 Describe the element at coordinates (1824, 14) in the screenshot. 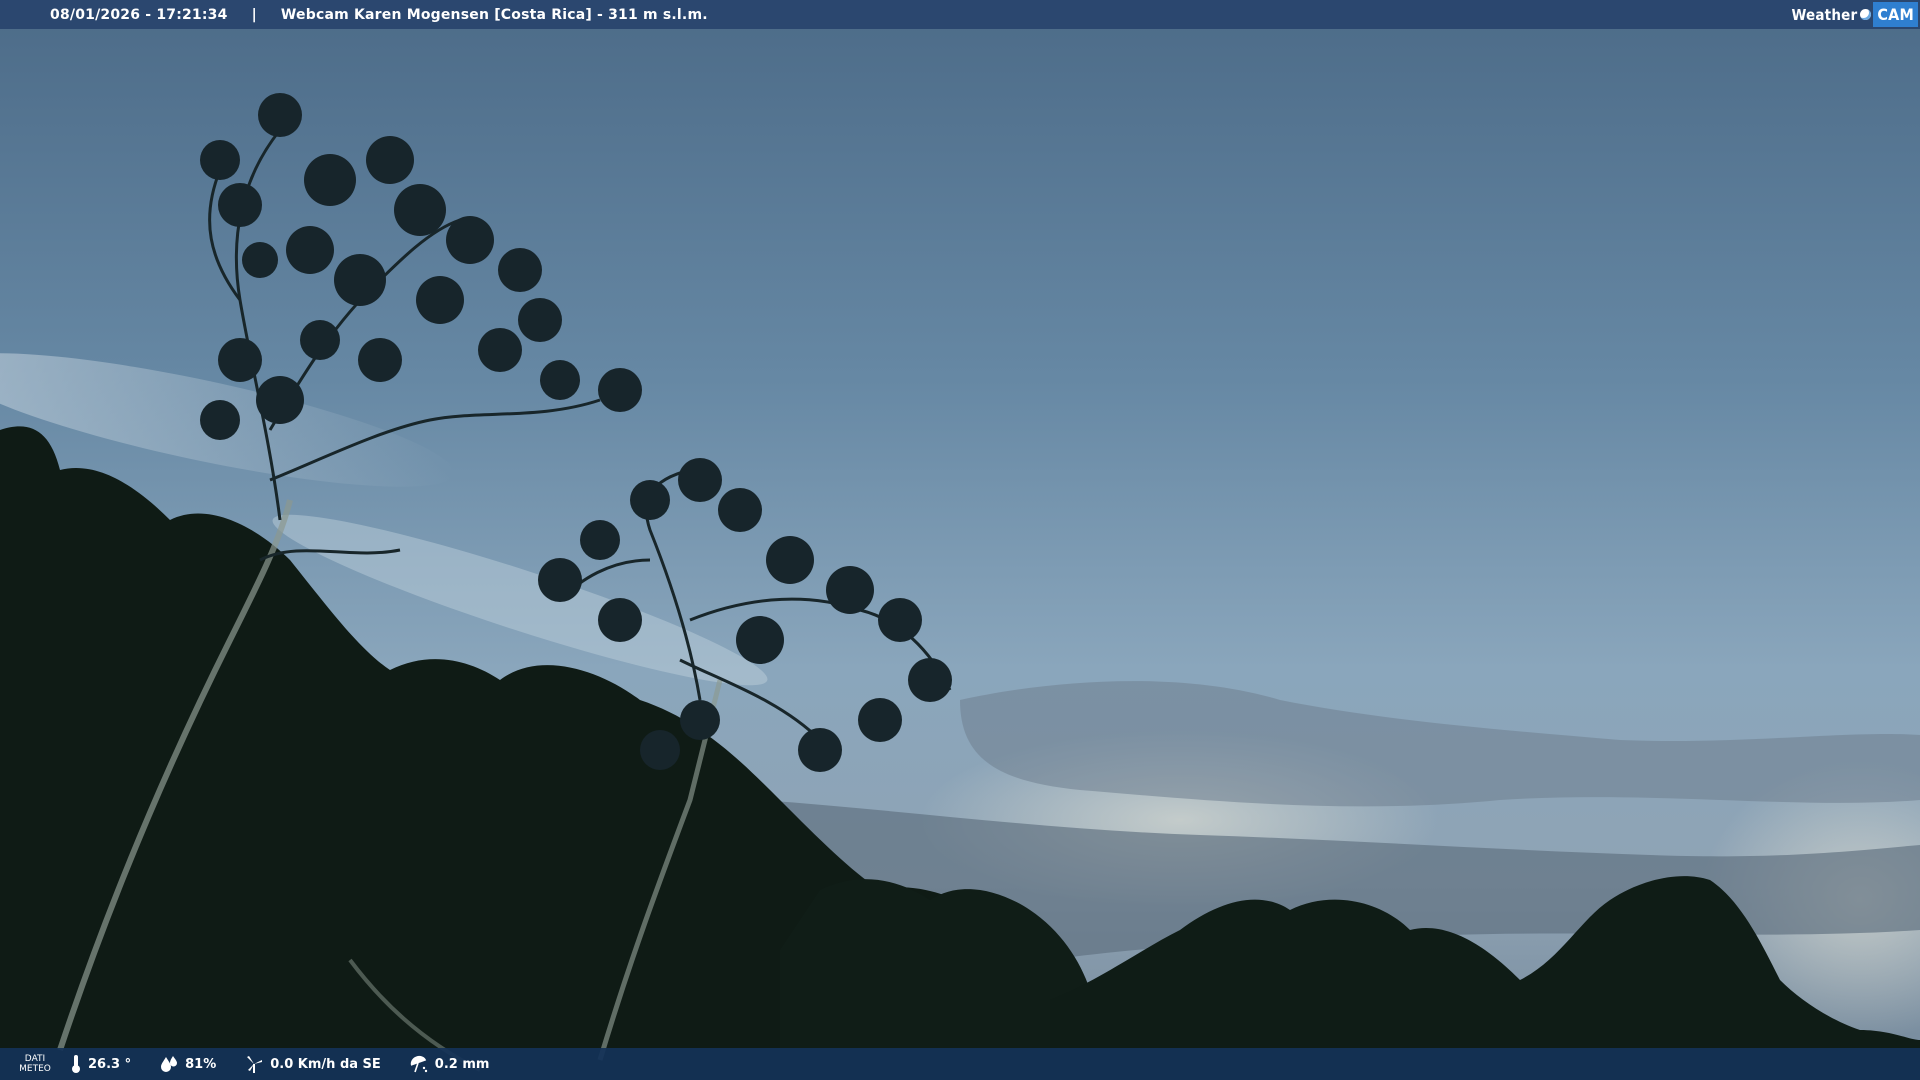

I see `logo-weather-text: Weather` at that location.